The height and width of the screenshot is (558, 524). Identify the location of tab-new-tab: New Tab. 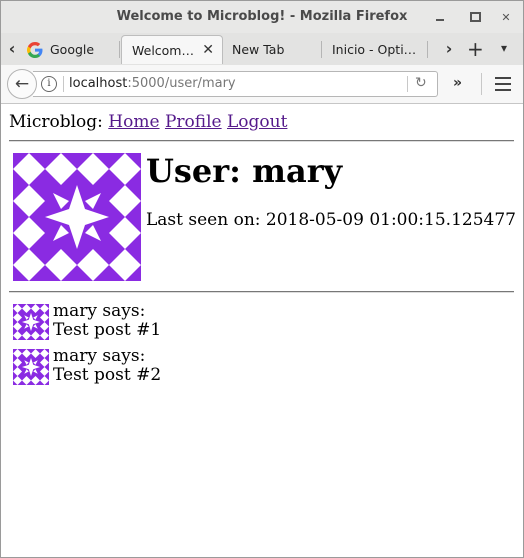
(274, 49).